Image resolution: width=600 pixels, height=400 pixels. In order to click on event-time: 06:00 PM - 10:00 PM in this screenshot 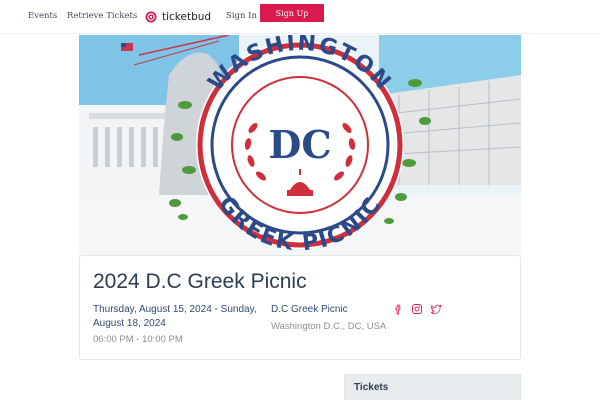, I will do `click(138, 339)`.